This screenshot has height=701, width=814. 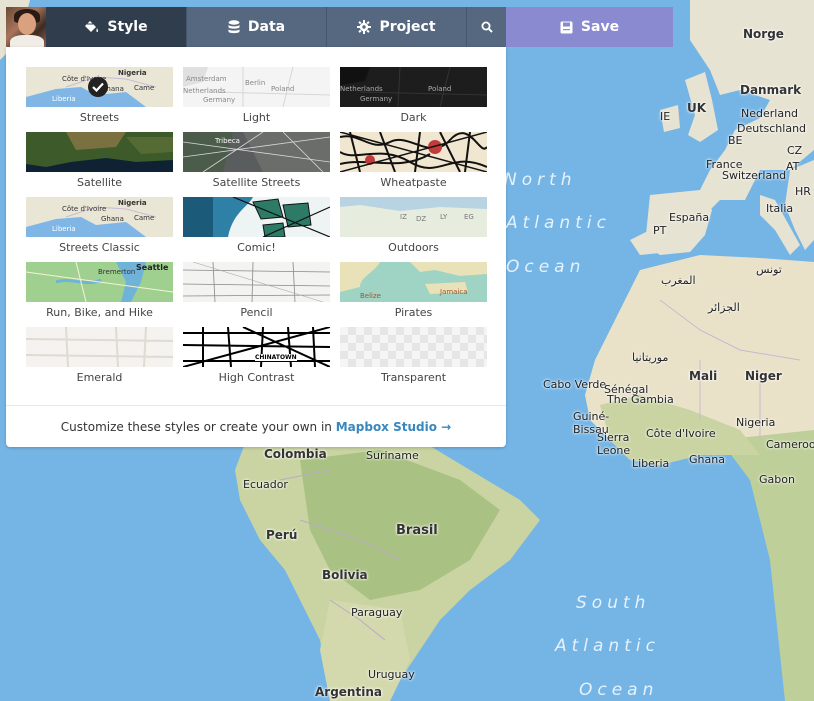 I want to click on ocean-label: North, so click(x=540, y=180).